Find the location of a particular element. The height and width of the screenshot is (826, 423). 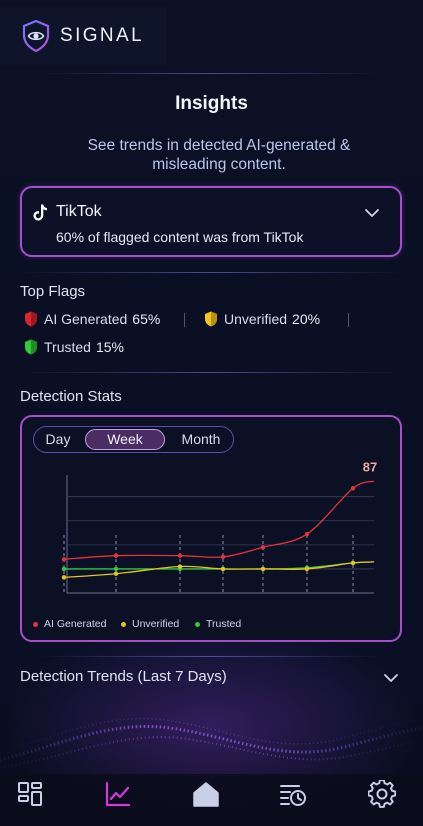

home-icon is located at coordinates (206, 794).